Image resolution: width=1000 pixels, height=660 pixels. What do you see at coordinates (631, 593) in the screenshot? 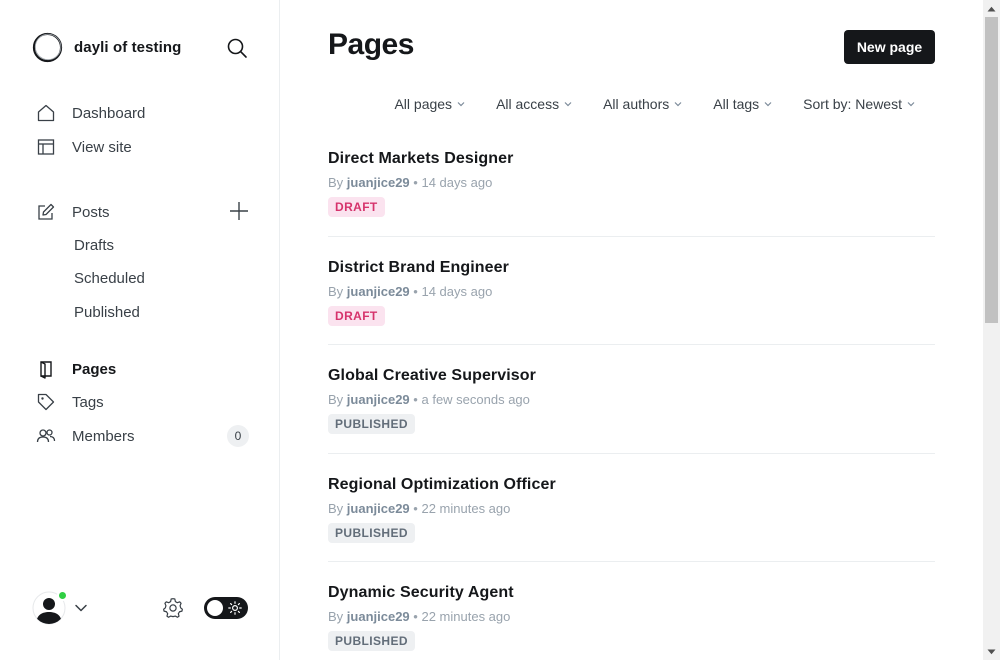
I see `page-item-title: Dynamic Security Agent` at bounding box center [631, 593].